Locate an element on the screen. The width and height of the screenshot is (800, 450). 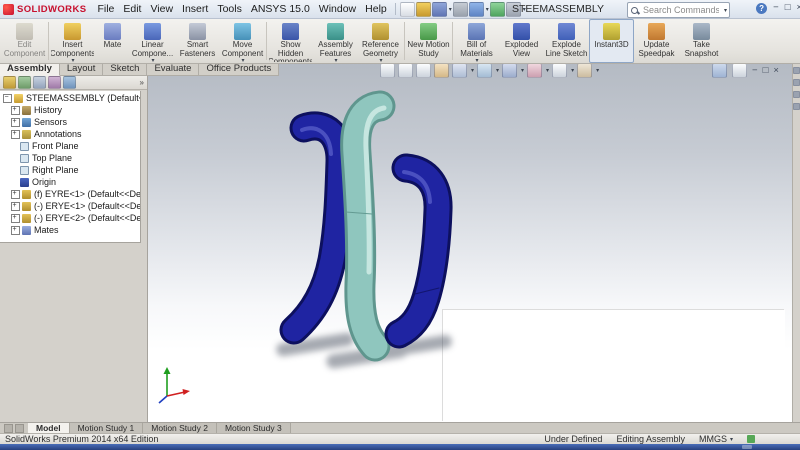
units-selector: MMGS ▾ is located at coordinates (716, 439).